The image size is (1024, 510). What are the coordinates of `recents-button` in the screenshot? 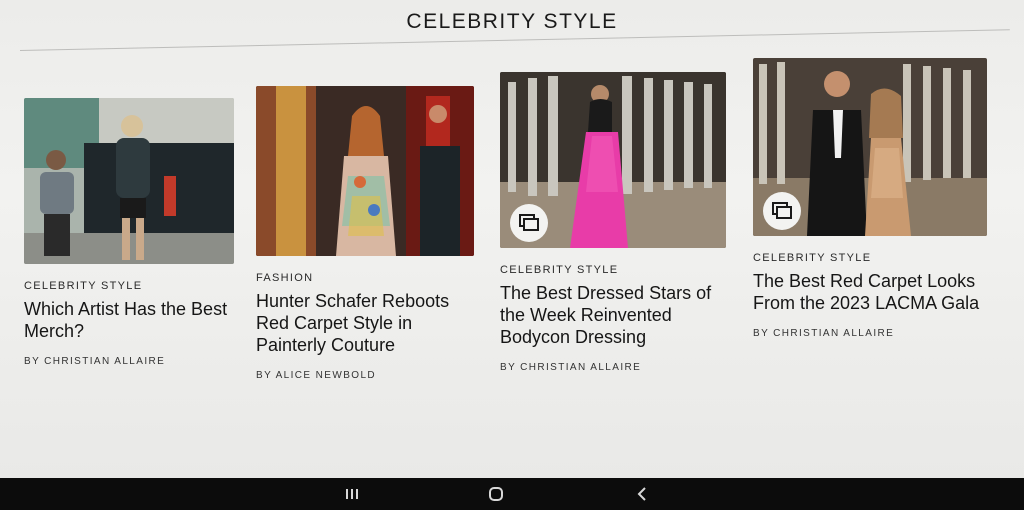 It's located at (352, 494).